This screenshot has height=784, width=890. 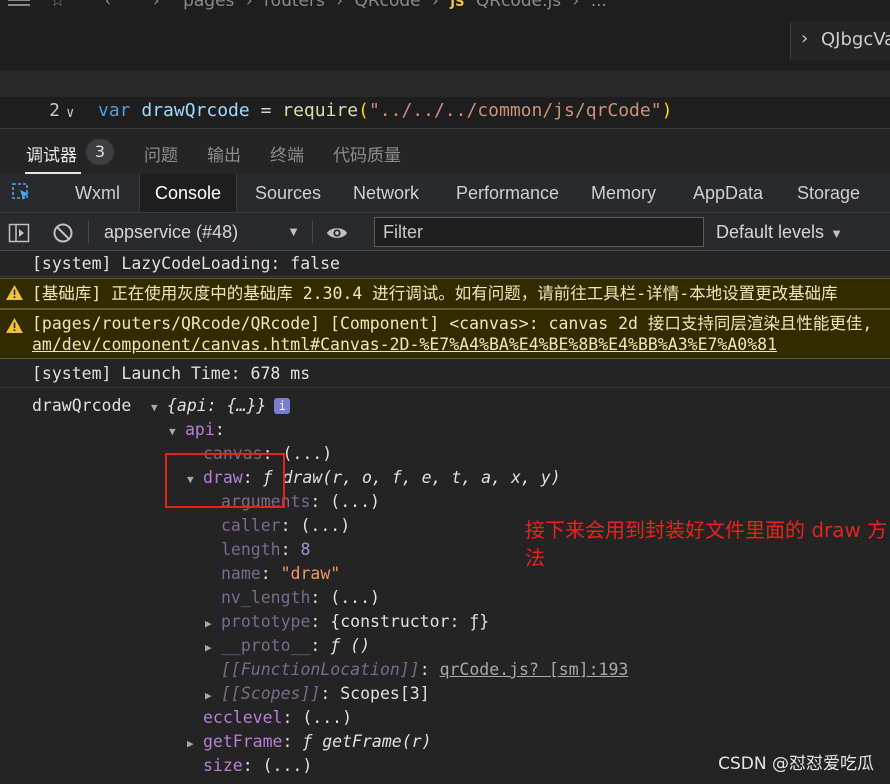 I want to click on log-levels-label: Default levels, so click(x=770, y=232).